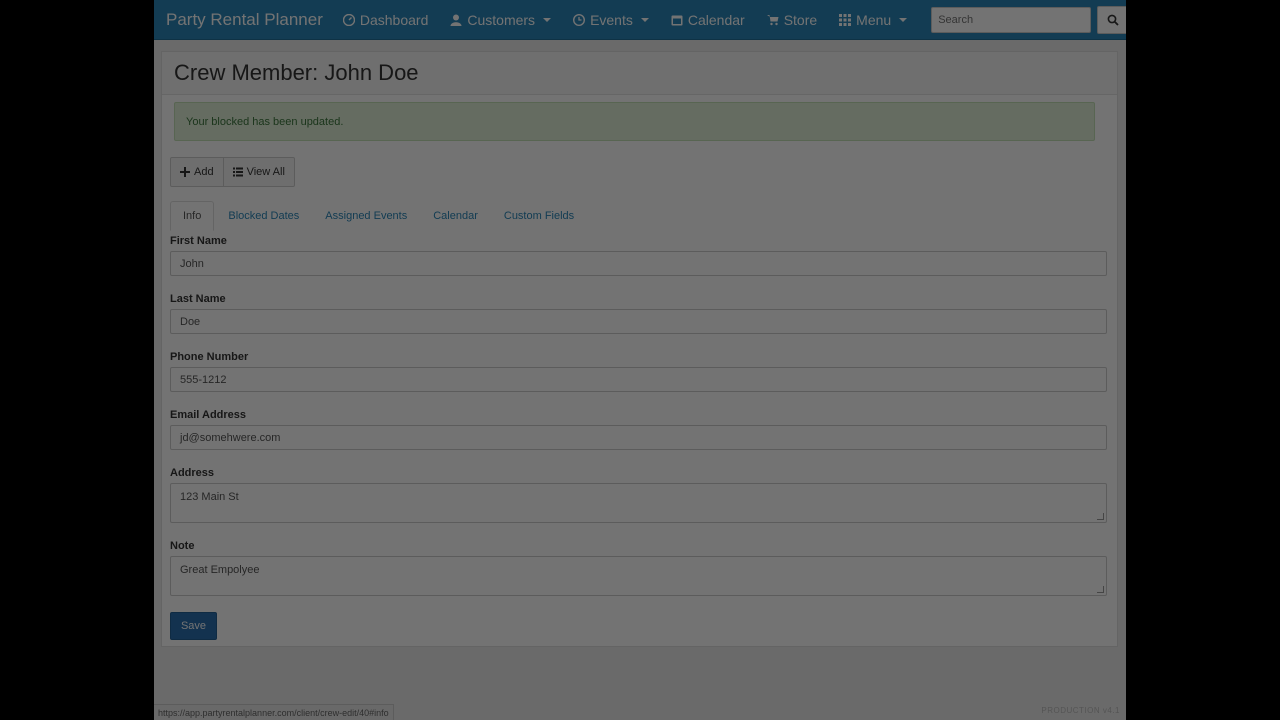 This screenshot has height=720, width=1280. What do you see at coordinates (209, 357) in the screenshot?
I see `phone-label: Phone Number` at bounding box center [209, 357].